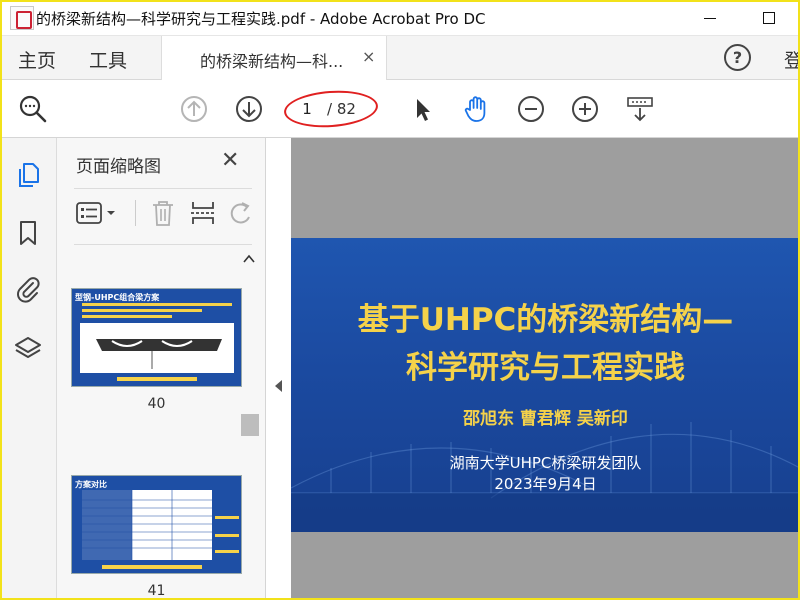 This screenshot has height=600, width=800. What do you see at coordinates (531, 109) in the screenshot?
I see `zoom-out-icon` at bounding box center [531, 109].